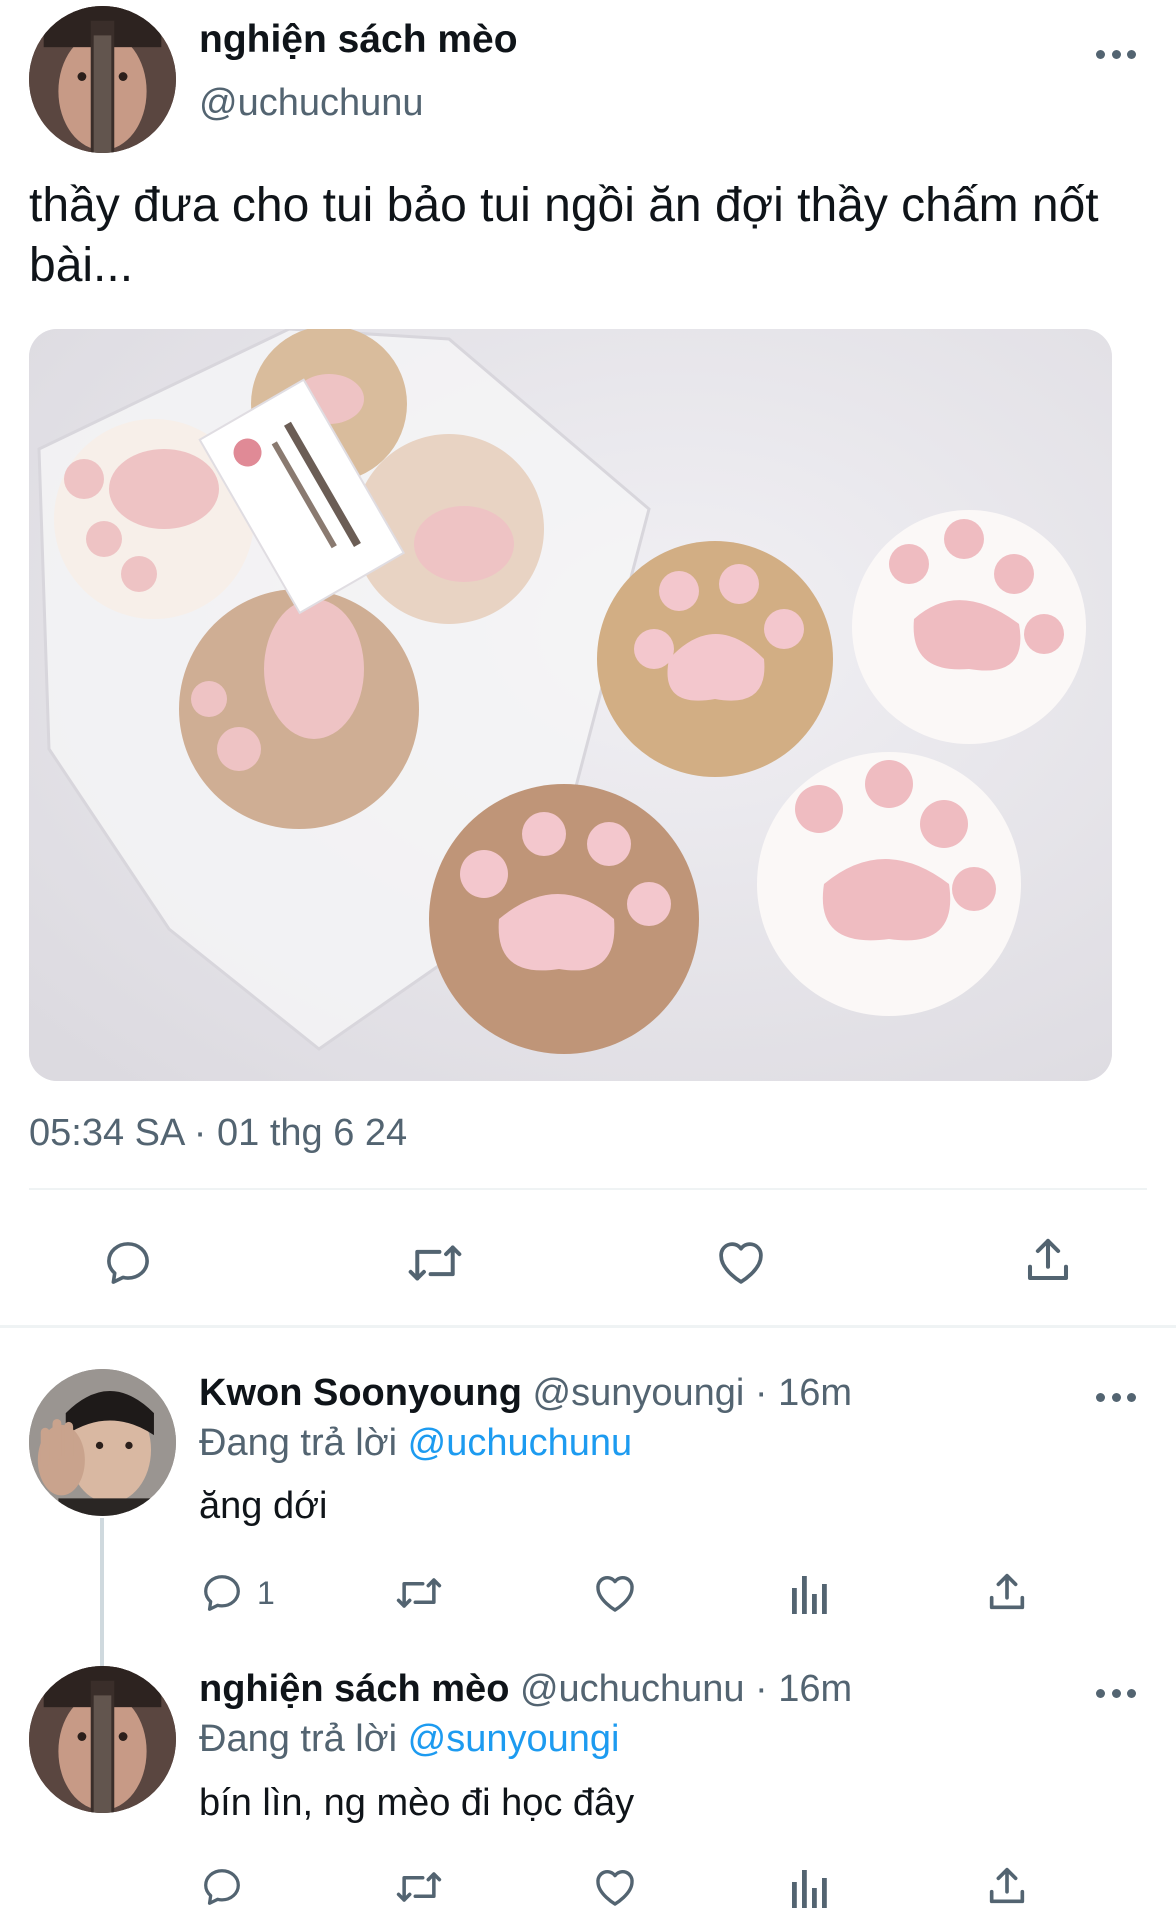  I want to click on tweet-timestamp: 05:34 SA · 01 thg 6 24, so click(218, 1133).